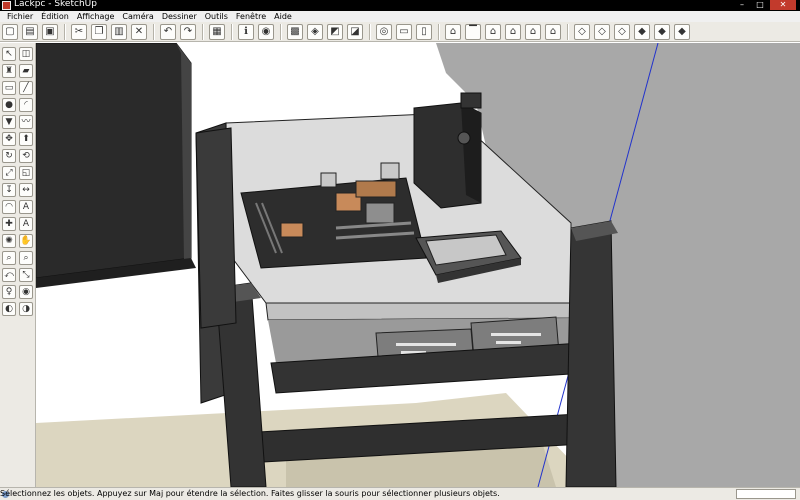  What do you see at coordinates (9, 88) in the screenshot?
I see `rectangle-tool-icon: ▭` at bounding box center [9, 88].